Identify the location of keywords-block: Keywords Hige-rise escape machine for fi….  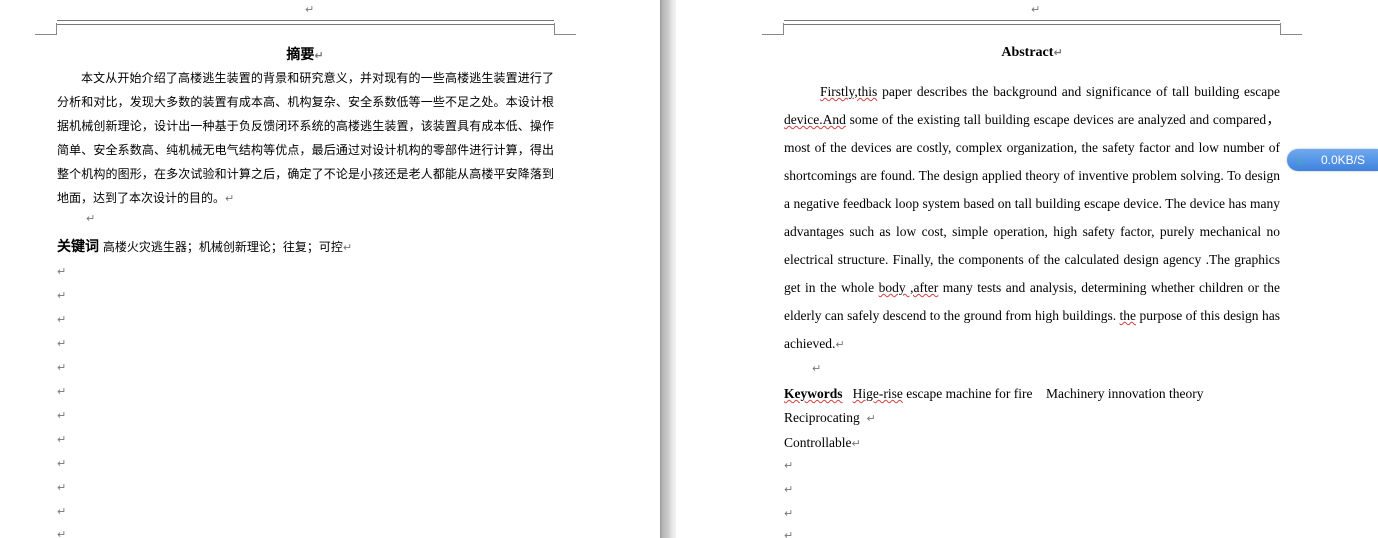
(1034, 419).